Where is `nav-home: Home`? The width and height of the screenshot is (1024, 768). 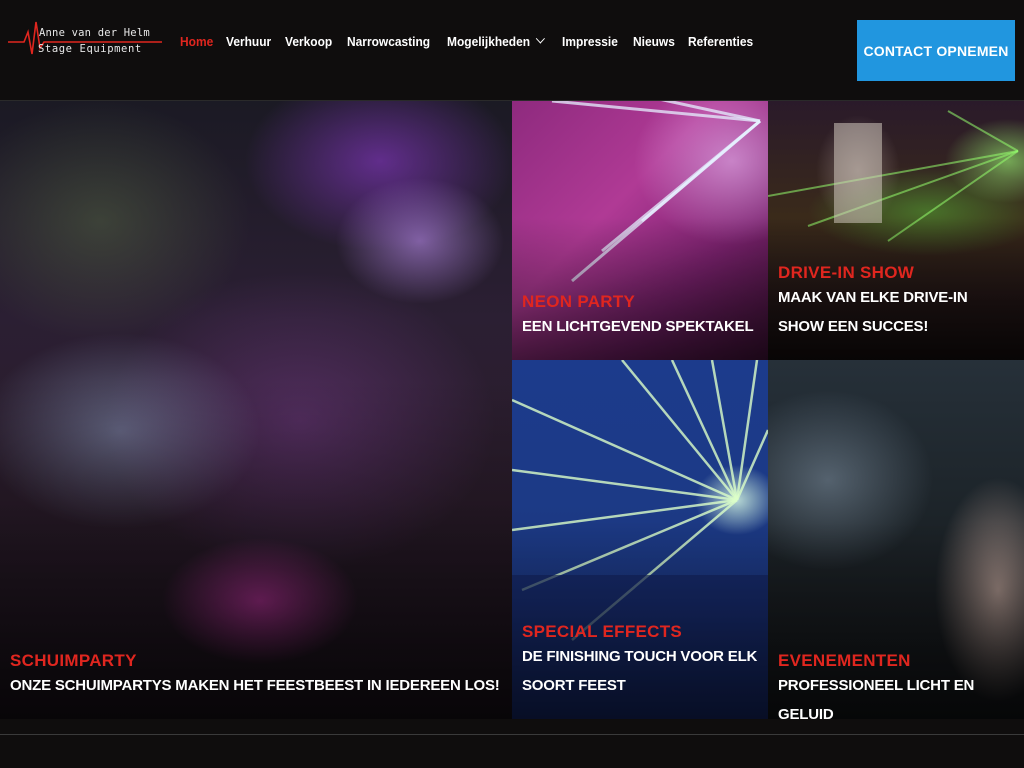
nav-home: Home is located at coordinates (196, 41).